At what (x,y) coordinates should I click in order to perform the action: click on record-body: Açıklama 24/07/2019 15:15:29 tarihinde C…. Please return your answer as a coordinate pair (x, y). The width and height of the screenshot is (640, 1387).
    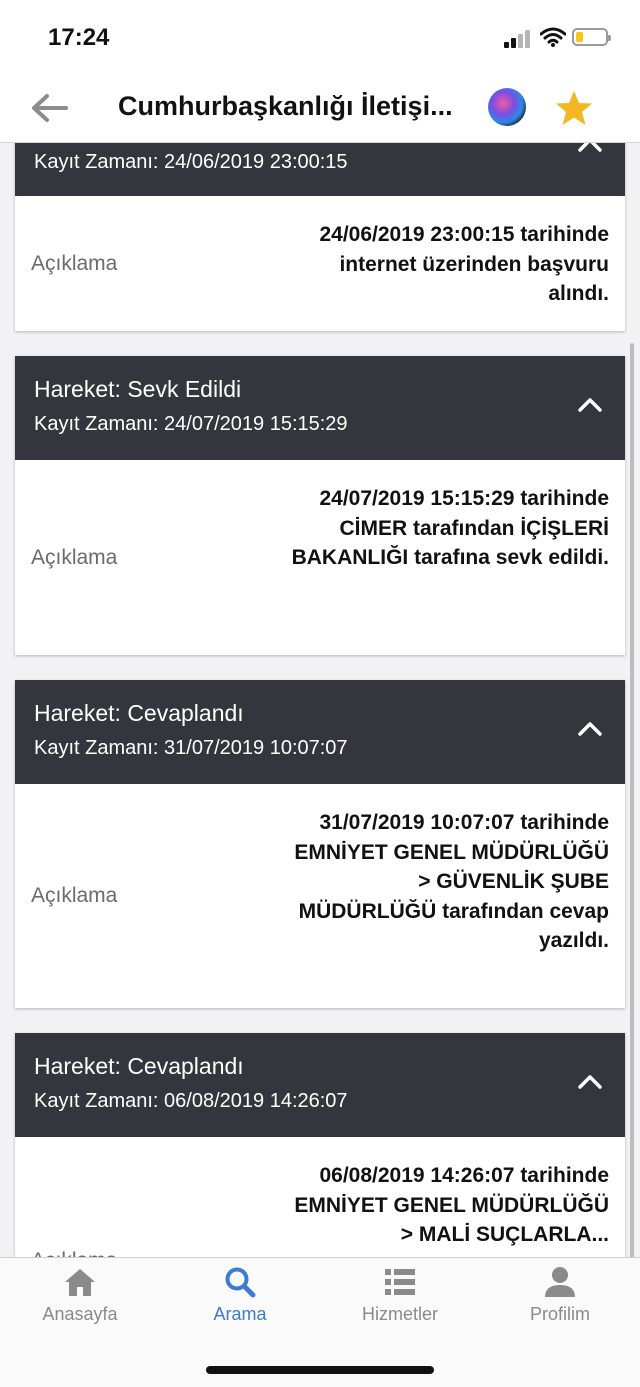
    Looking at the image, I should click on (320, 557).